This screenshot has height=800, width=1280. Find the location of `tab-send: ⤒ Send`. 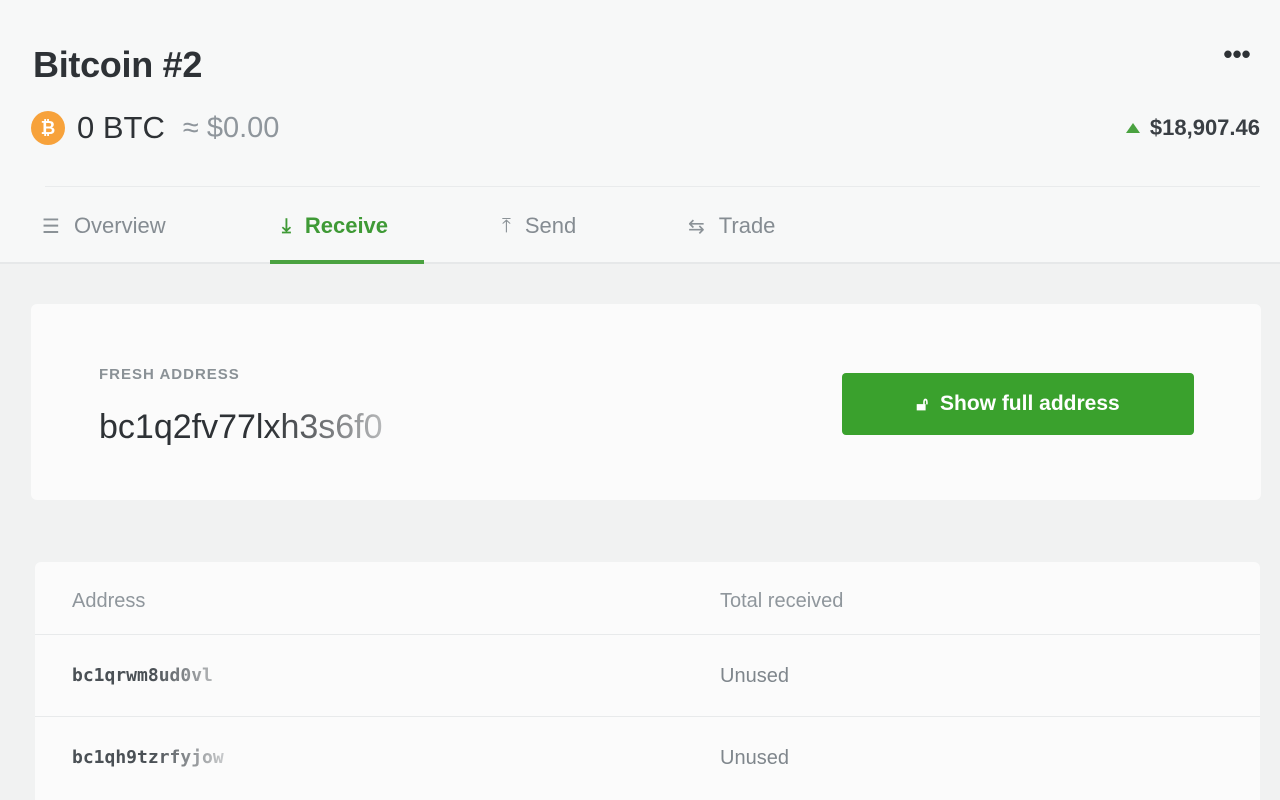

tab-send: ⤒ Send is located at coordinates (539, 226).